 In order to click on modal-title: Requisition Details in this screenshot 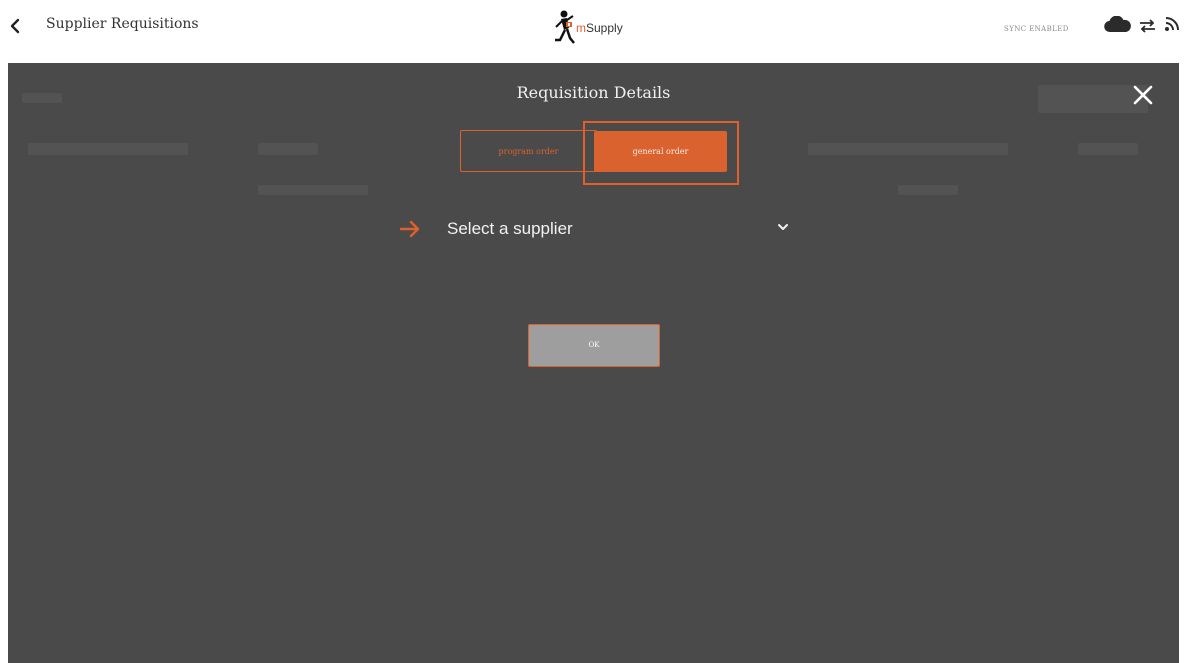, I will do `click(593, 92)`.